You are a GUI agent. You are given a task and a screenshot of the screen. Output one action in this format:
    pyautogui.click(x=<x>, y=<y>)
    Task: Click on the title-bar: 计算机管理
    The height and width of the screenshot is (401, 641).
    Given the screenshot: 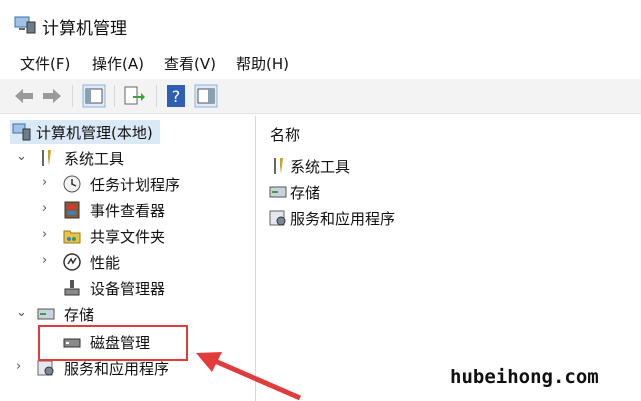 What is the action you would take?
    pyautogui.click(x=320, y=23)
    